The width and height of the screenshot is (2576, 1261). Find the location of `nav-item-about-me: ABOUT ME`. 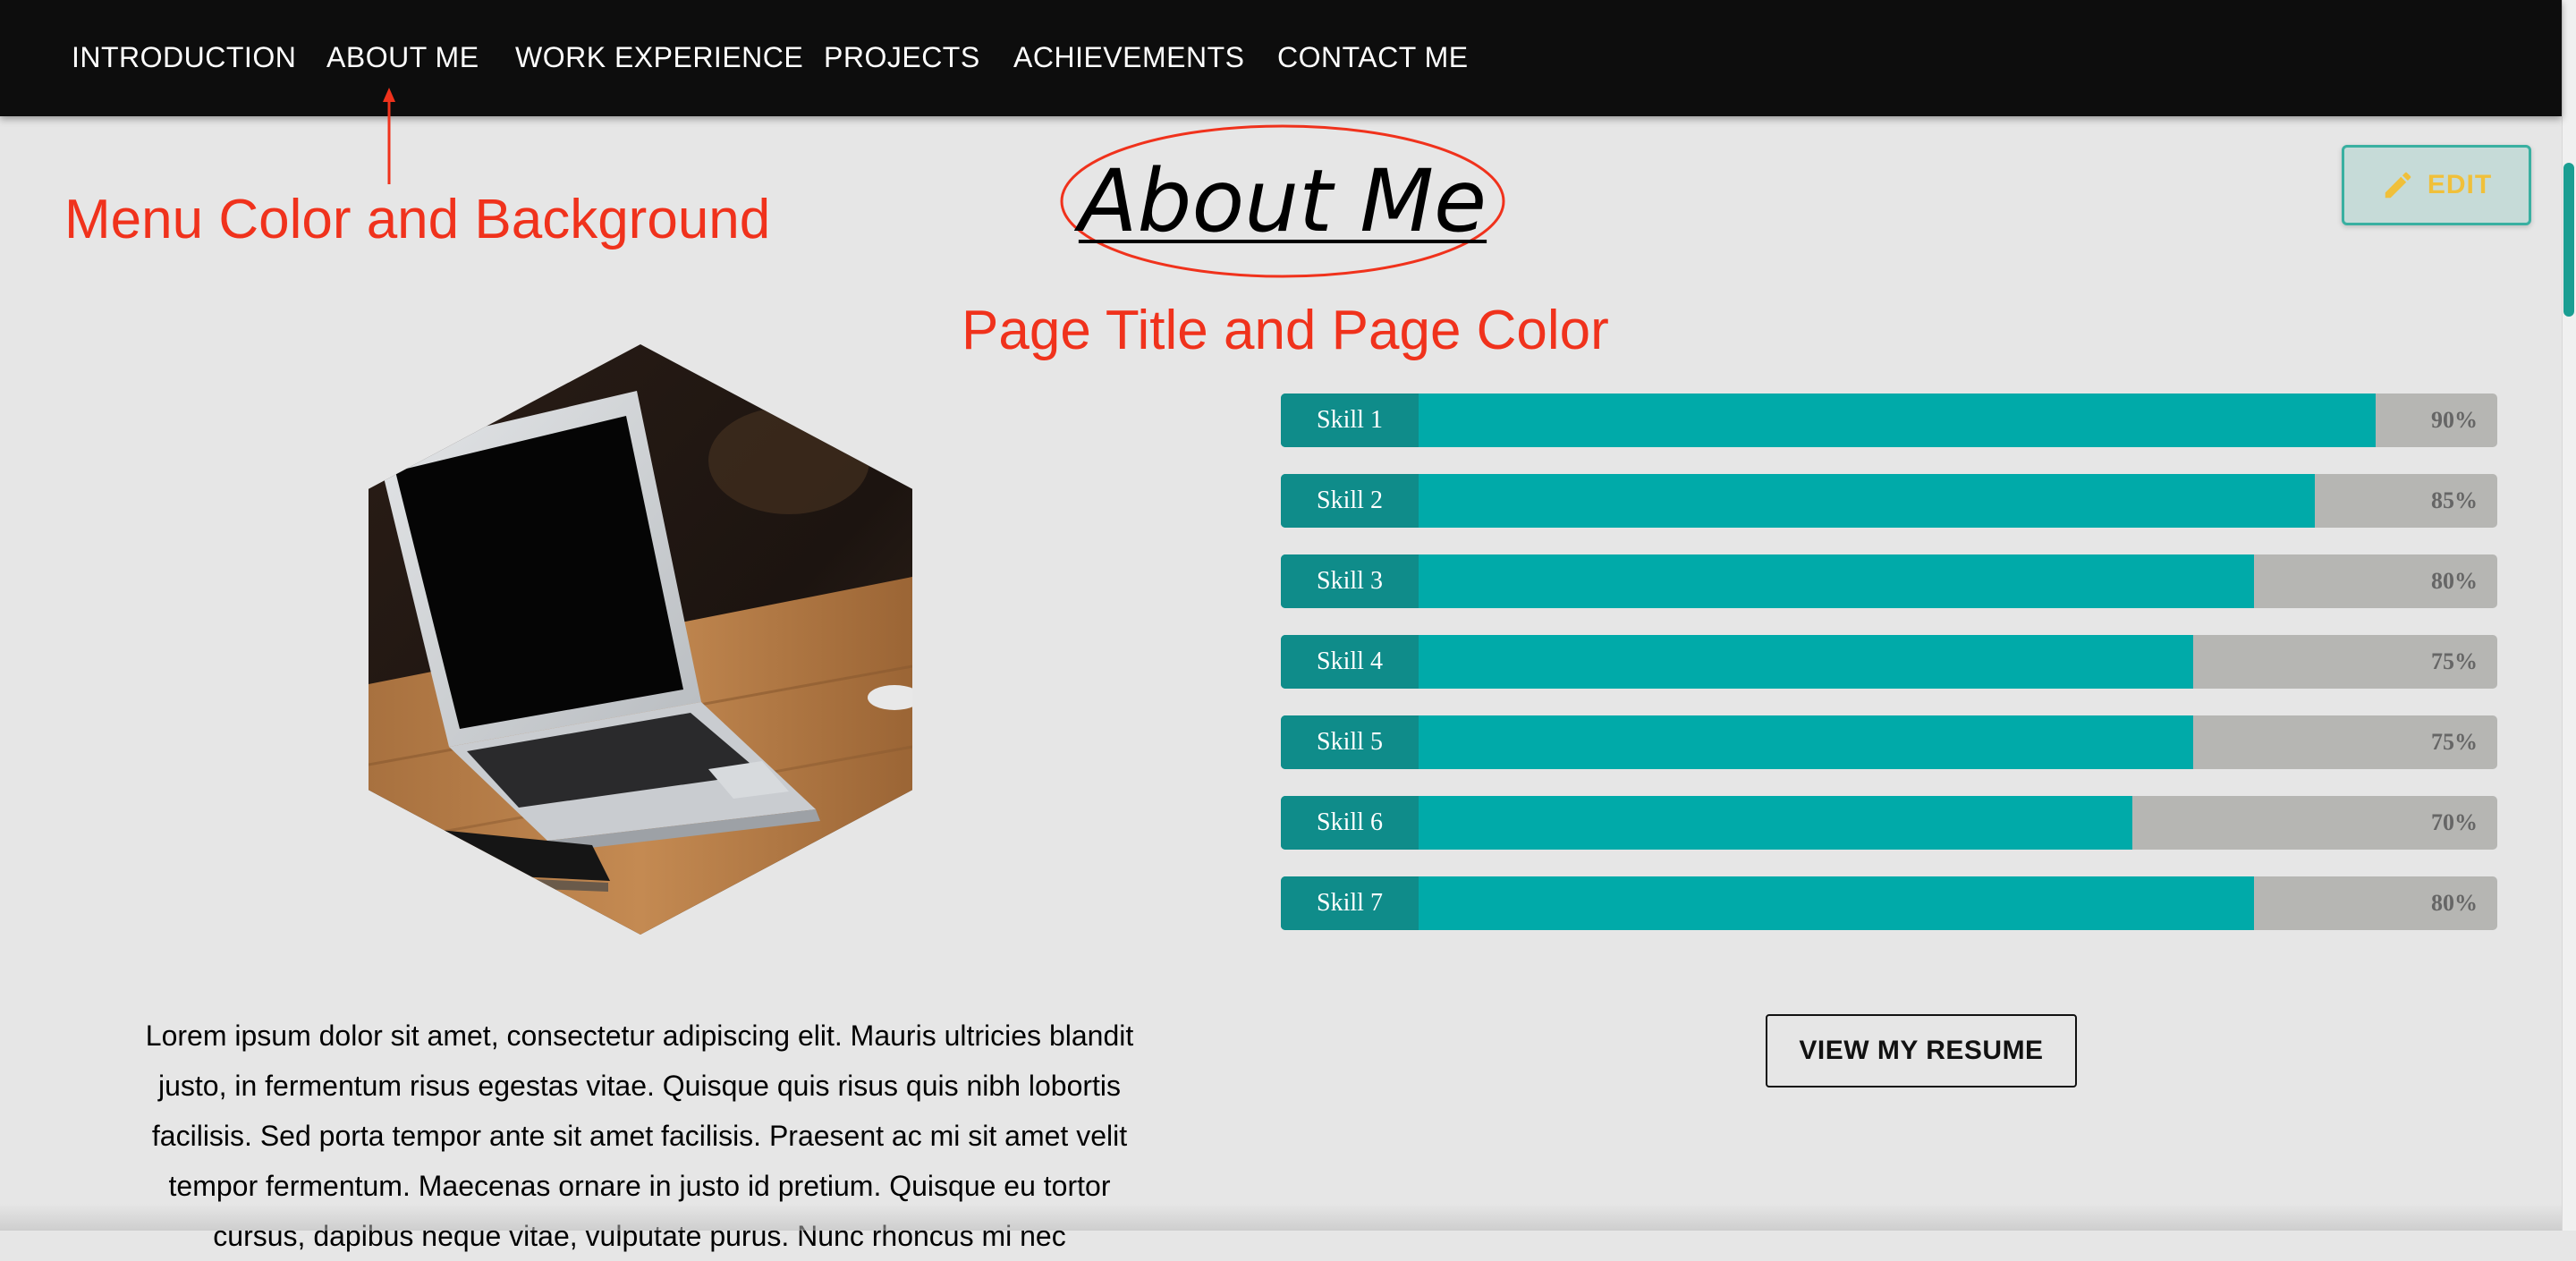

nav-item-about-me: ABOUT ME is located at coordinates (402, 57).